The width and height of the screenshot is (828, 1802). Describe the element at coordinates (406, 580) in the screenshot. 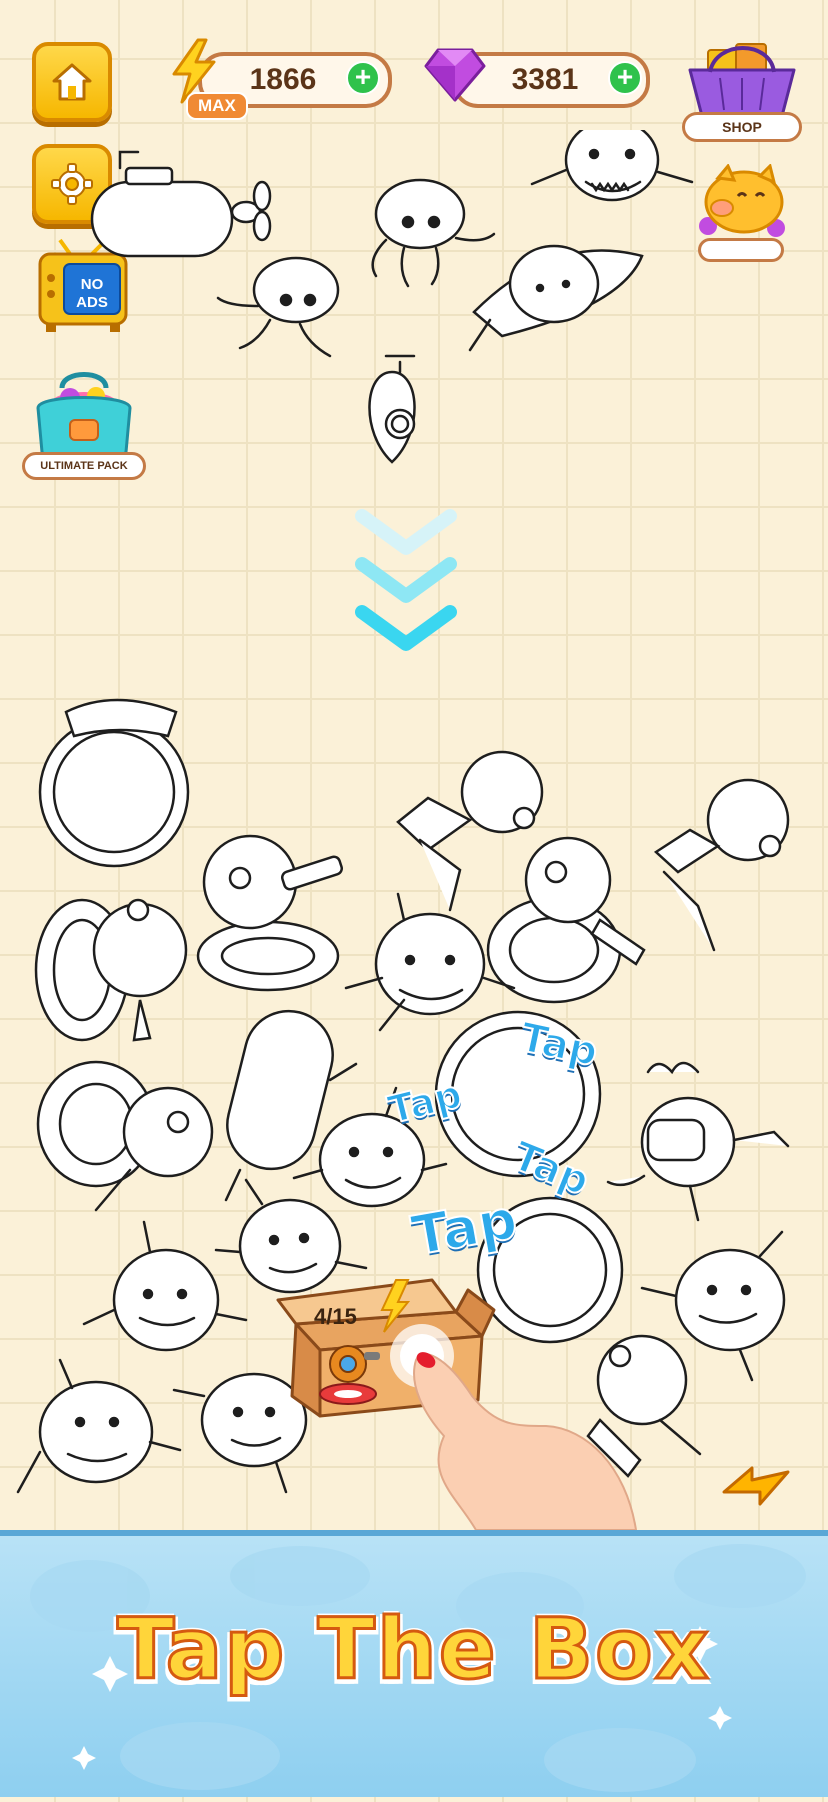

I see `chevron-down-icon` at that location.